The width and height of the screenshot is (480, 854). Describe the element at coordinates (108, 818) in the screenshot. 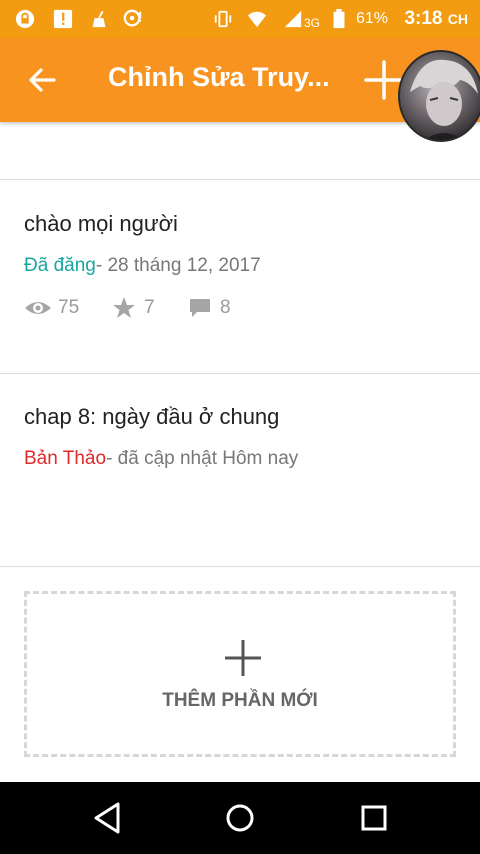

I see `back-nav-icon` at that location.